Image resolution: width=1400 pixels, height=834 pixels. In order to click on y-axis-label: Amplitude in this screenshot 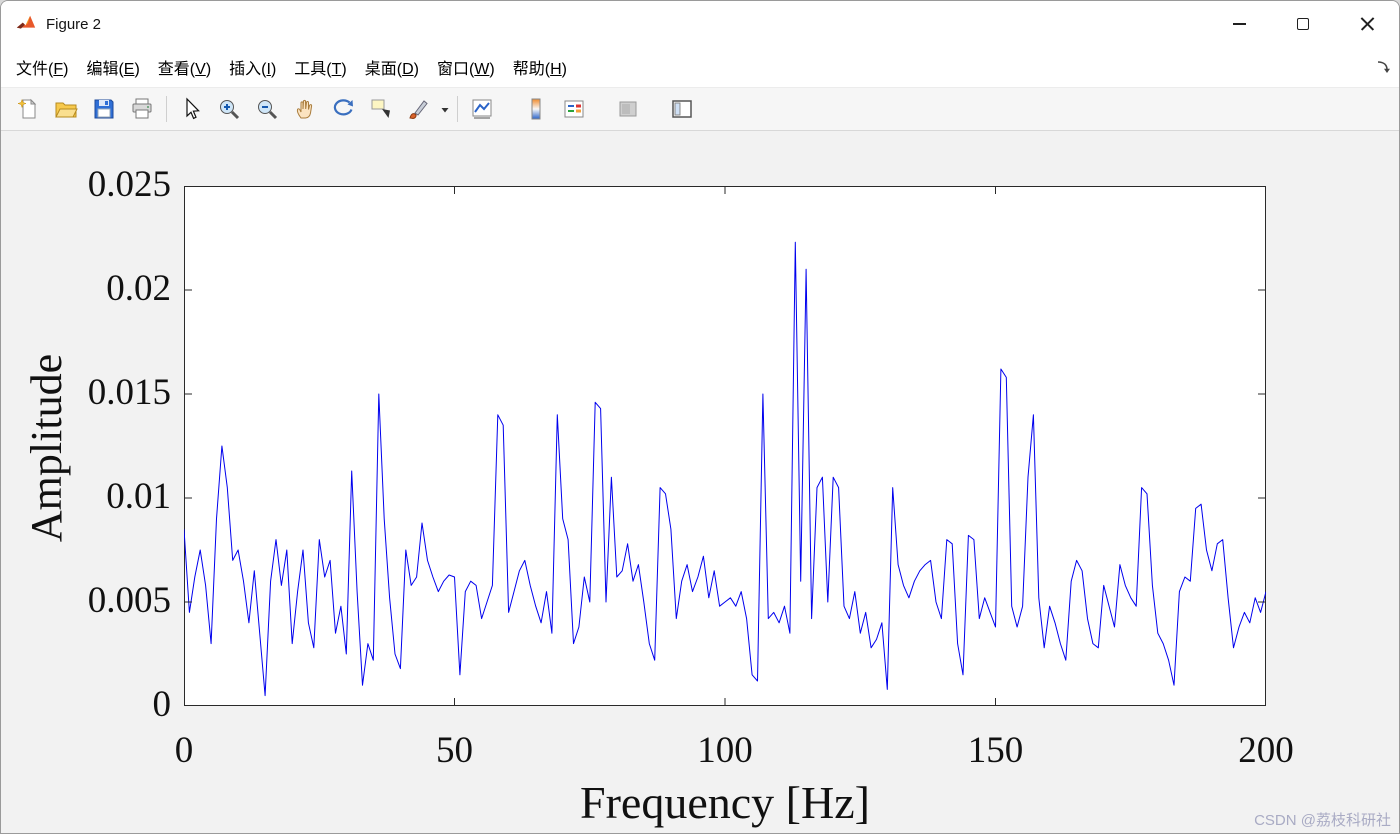, I will do `click(46, 448)`.